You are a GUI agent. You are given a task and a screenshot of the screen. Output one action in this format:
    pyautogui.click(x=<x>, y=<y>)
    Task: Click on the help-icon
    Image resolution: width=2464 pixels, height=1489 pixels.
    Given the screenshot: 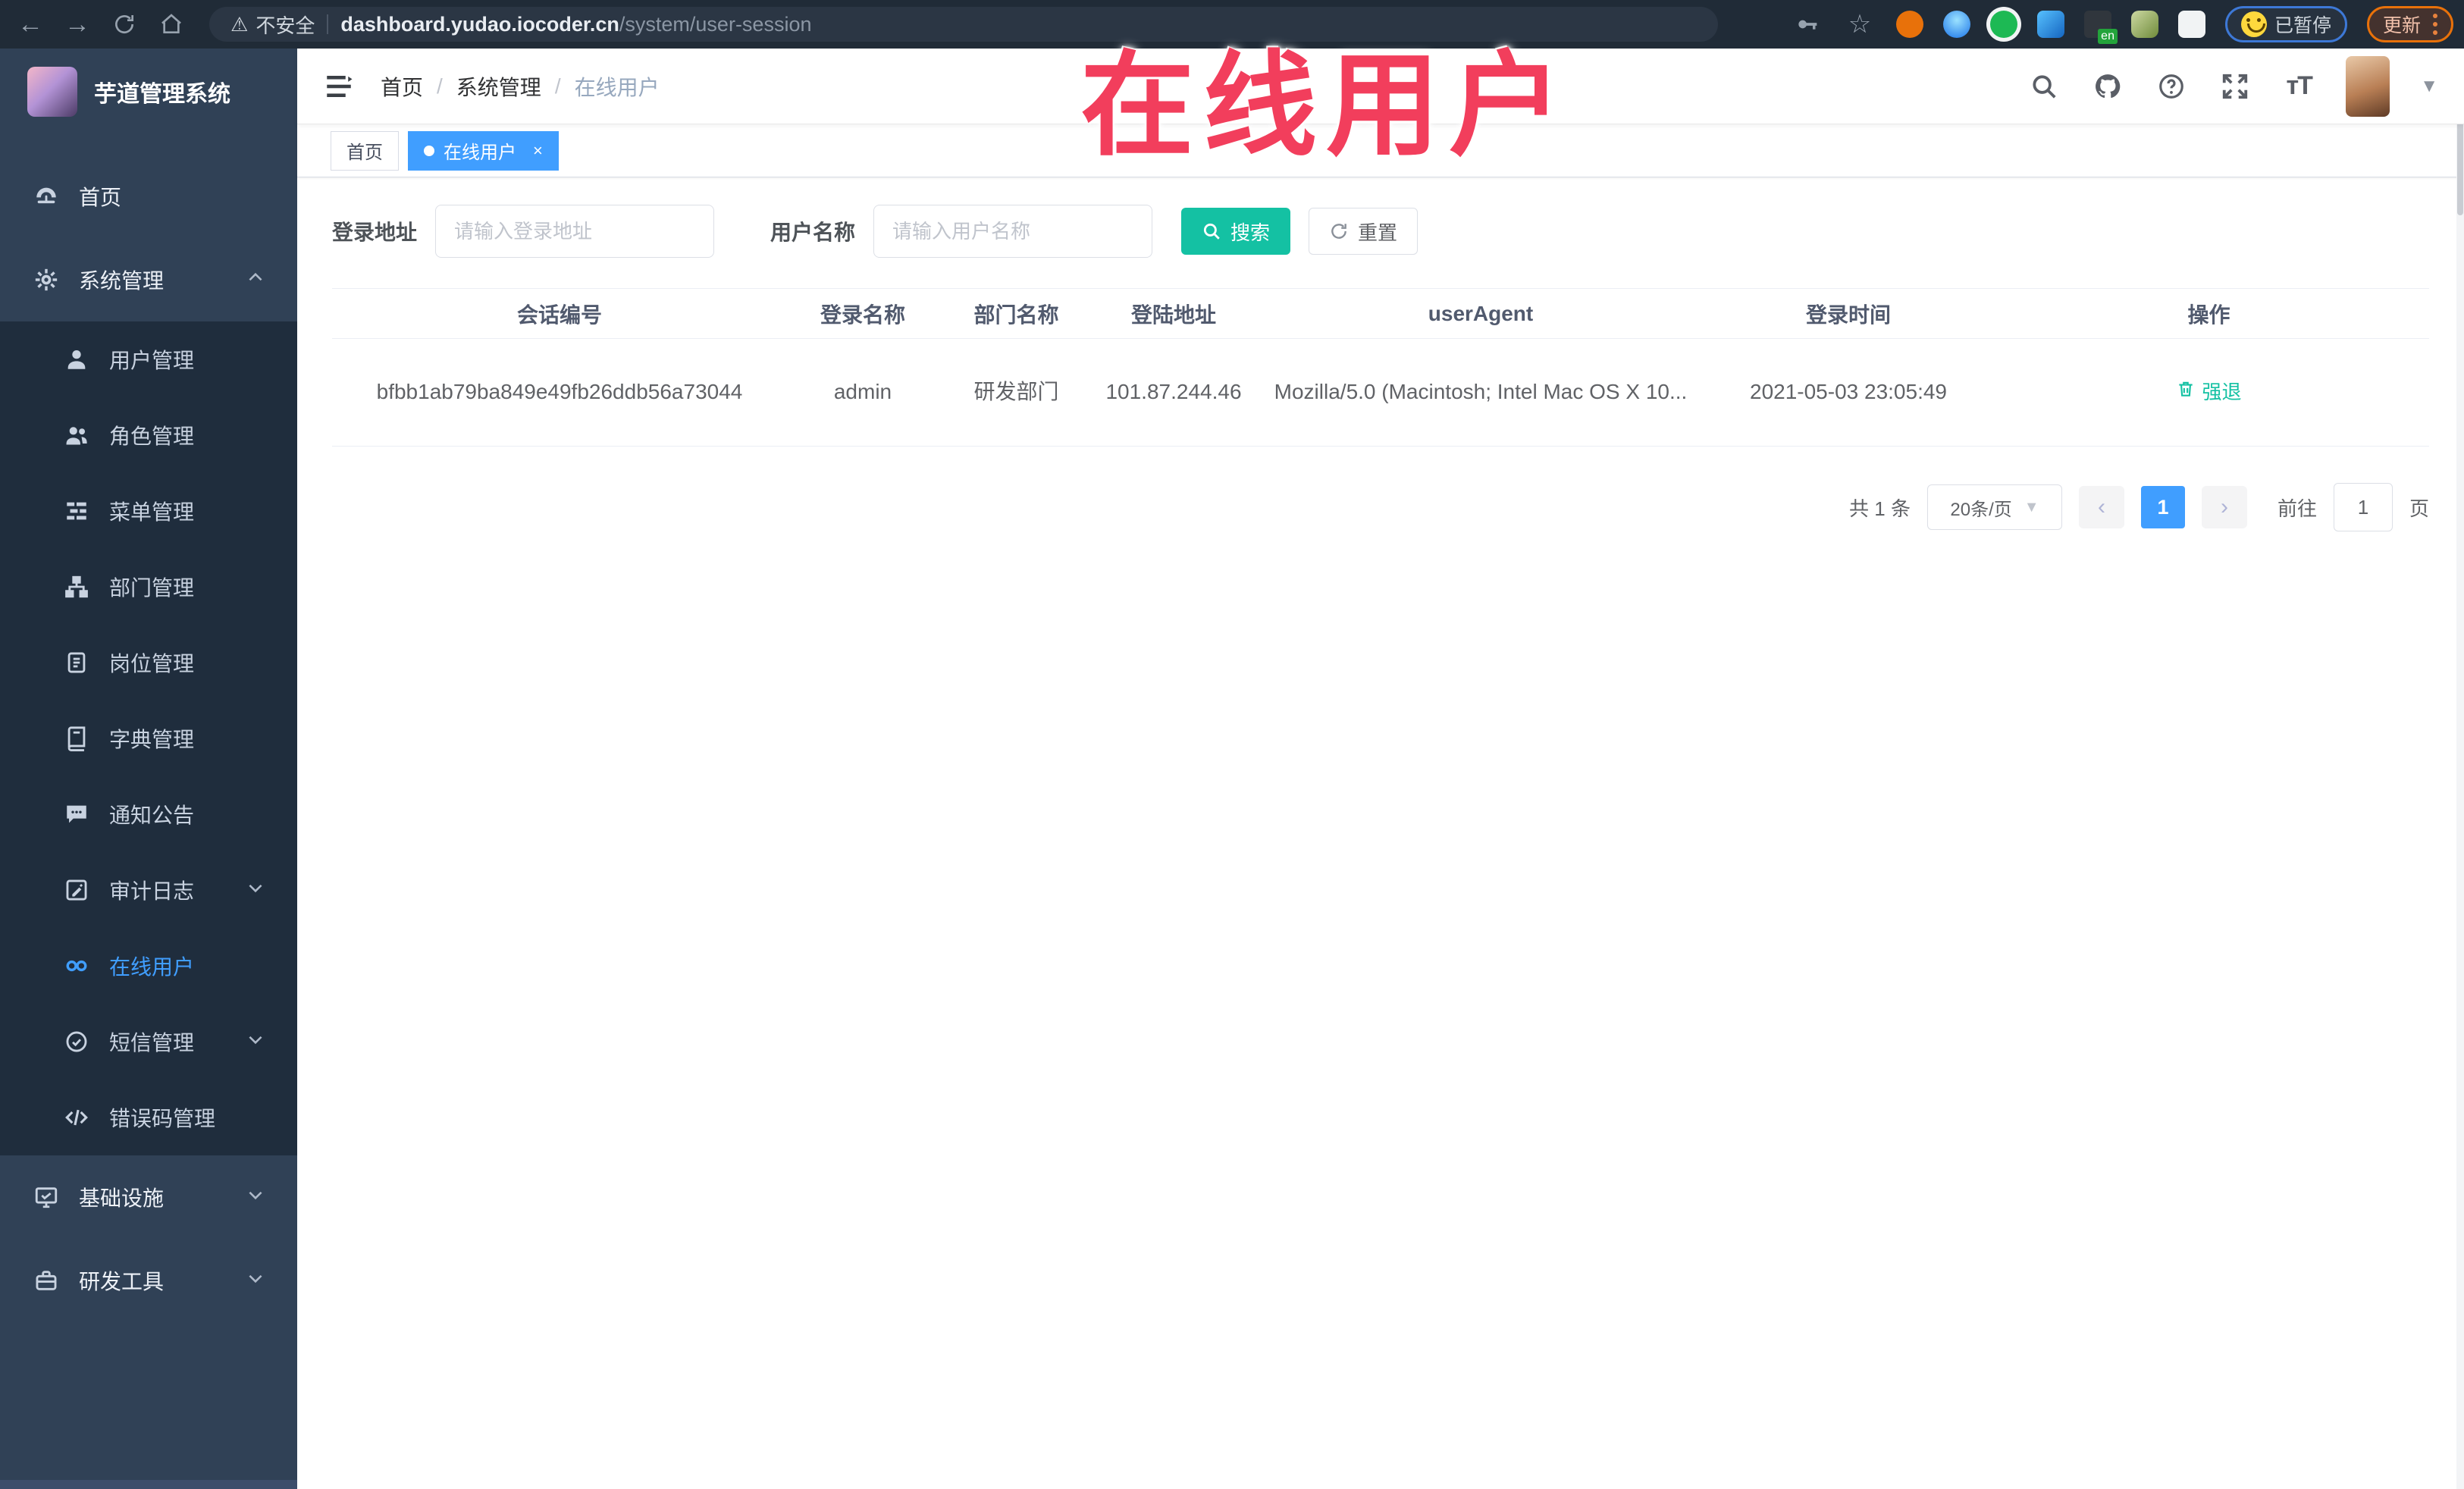 What is the action you would take?
    pyautogui.click(x=2171, y=86)
    